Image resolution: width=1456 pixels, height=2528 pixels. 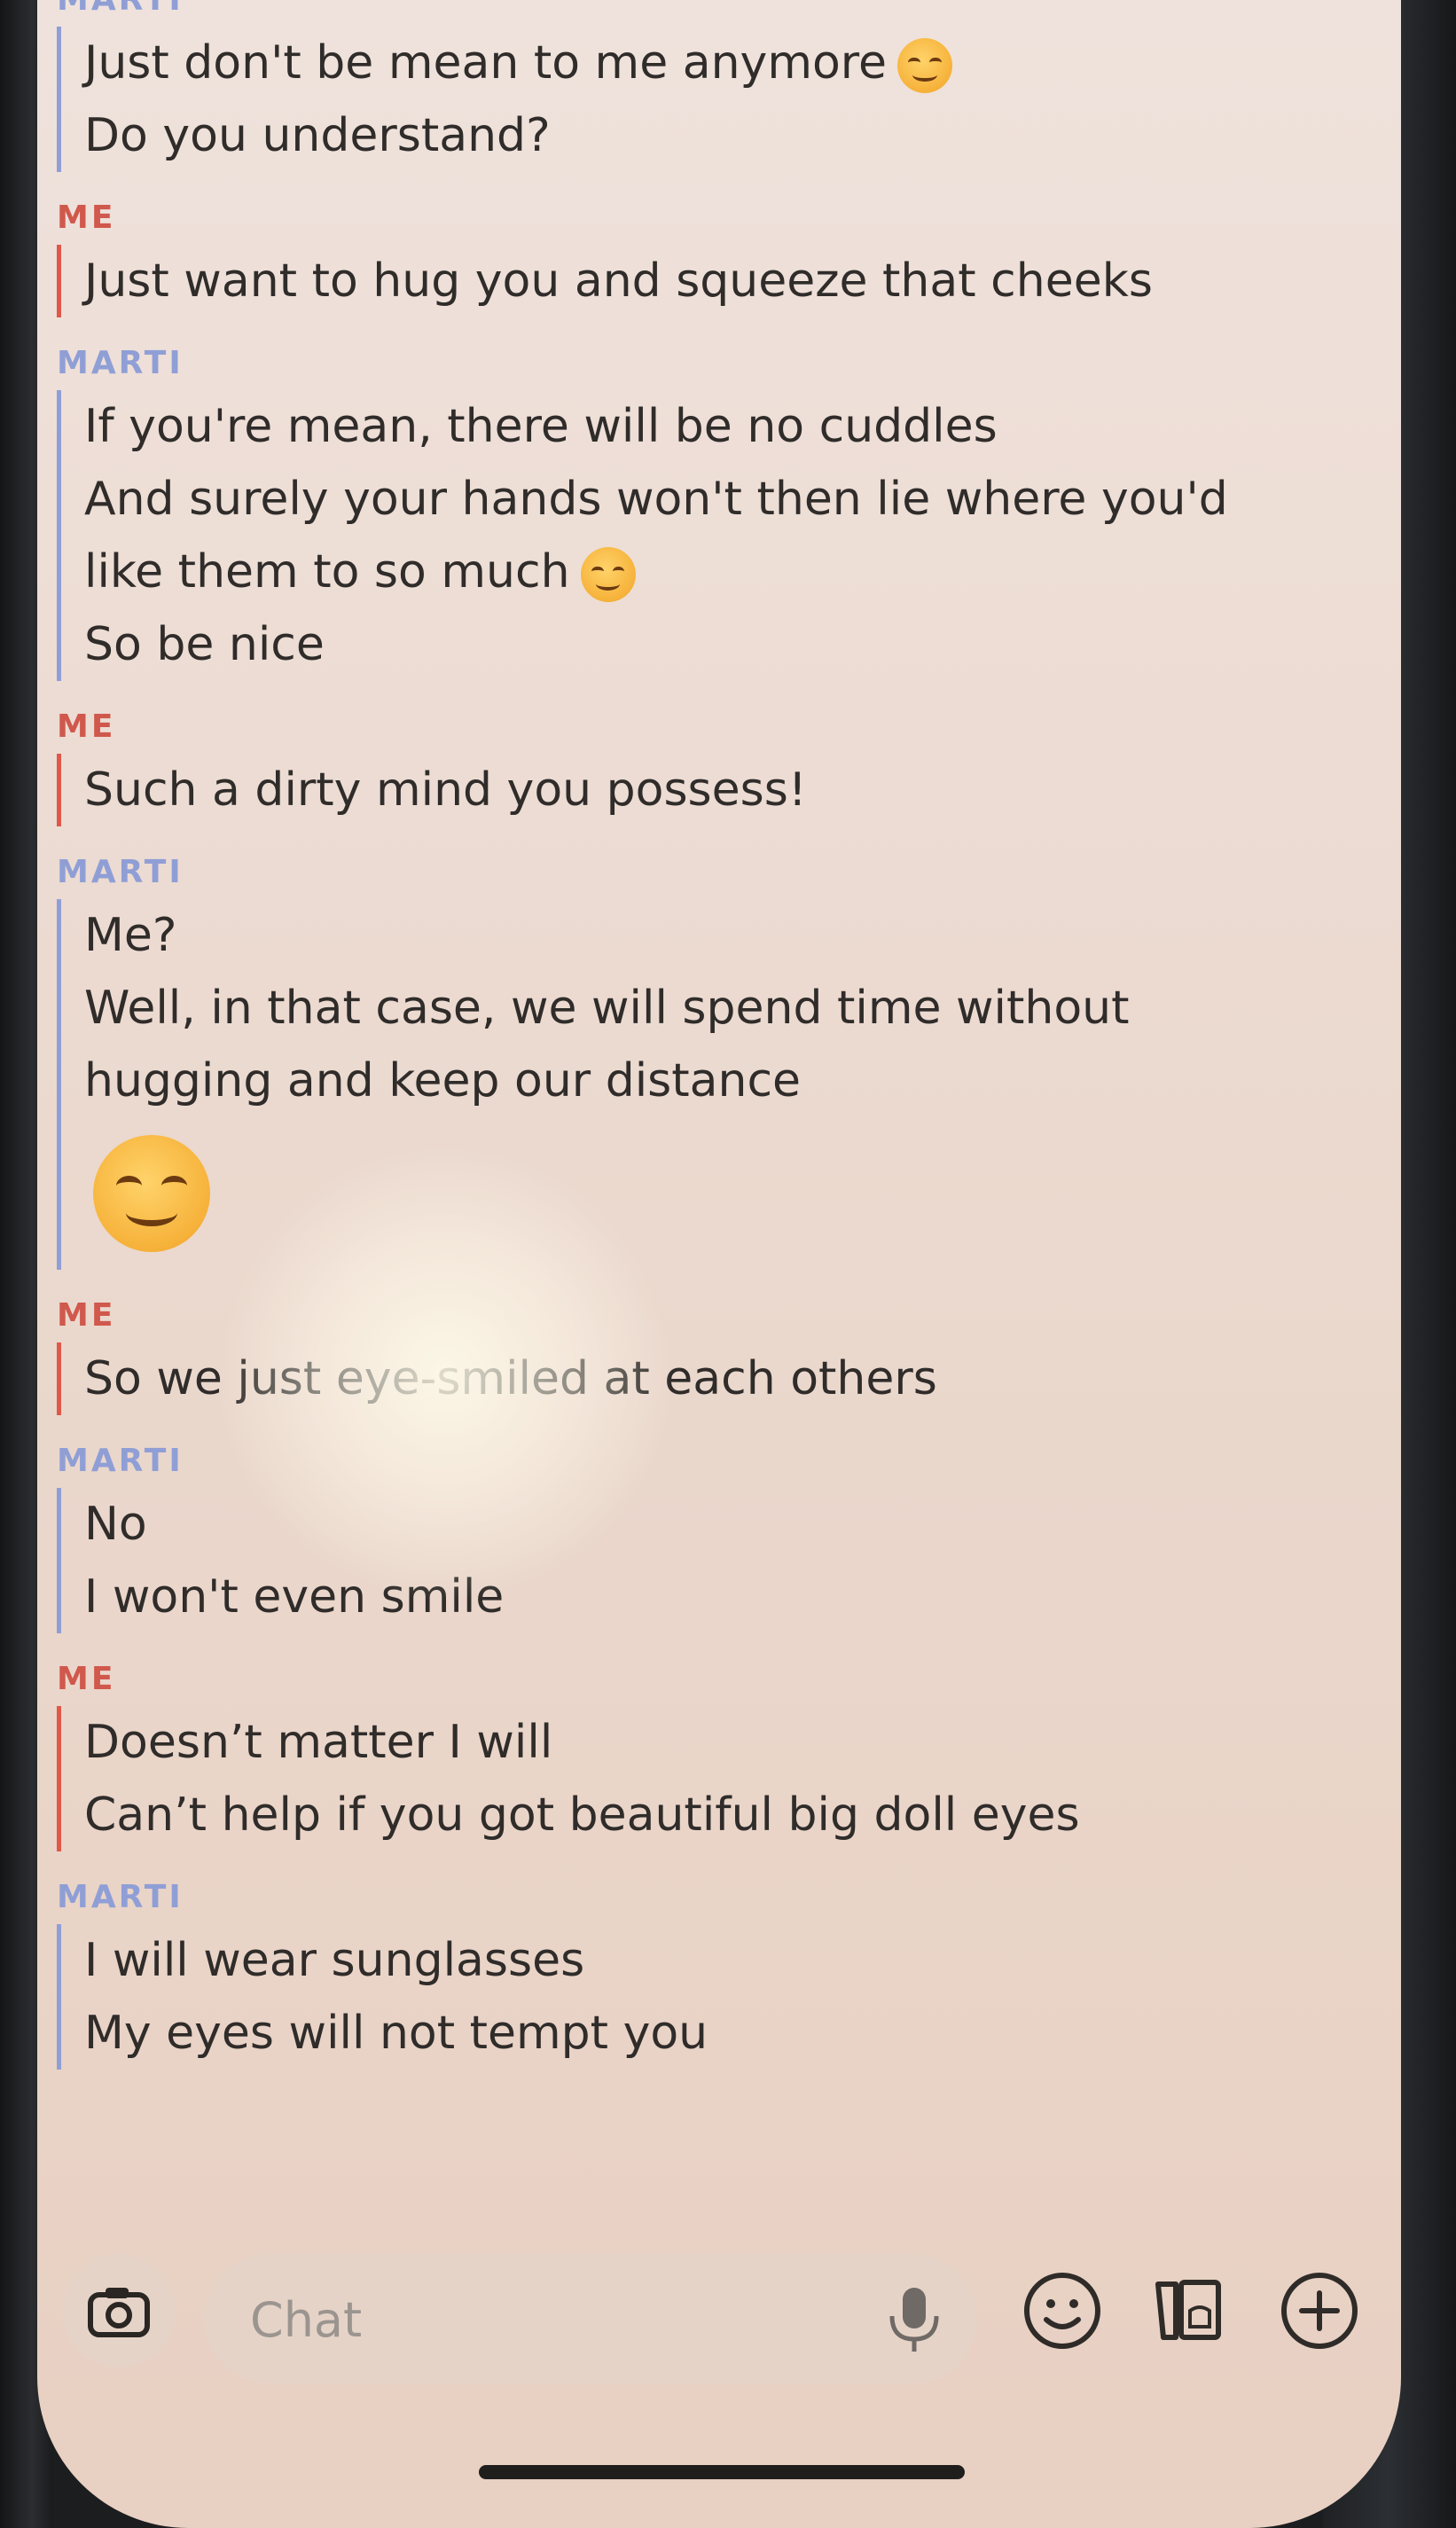 I want to click on sticker-cards-icon, so click(x=1188, y=2311).